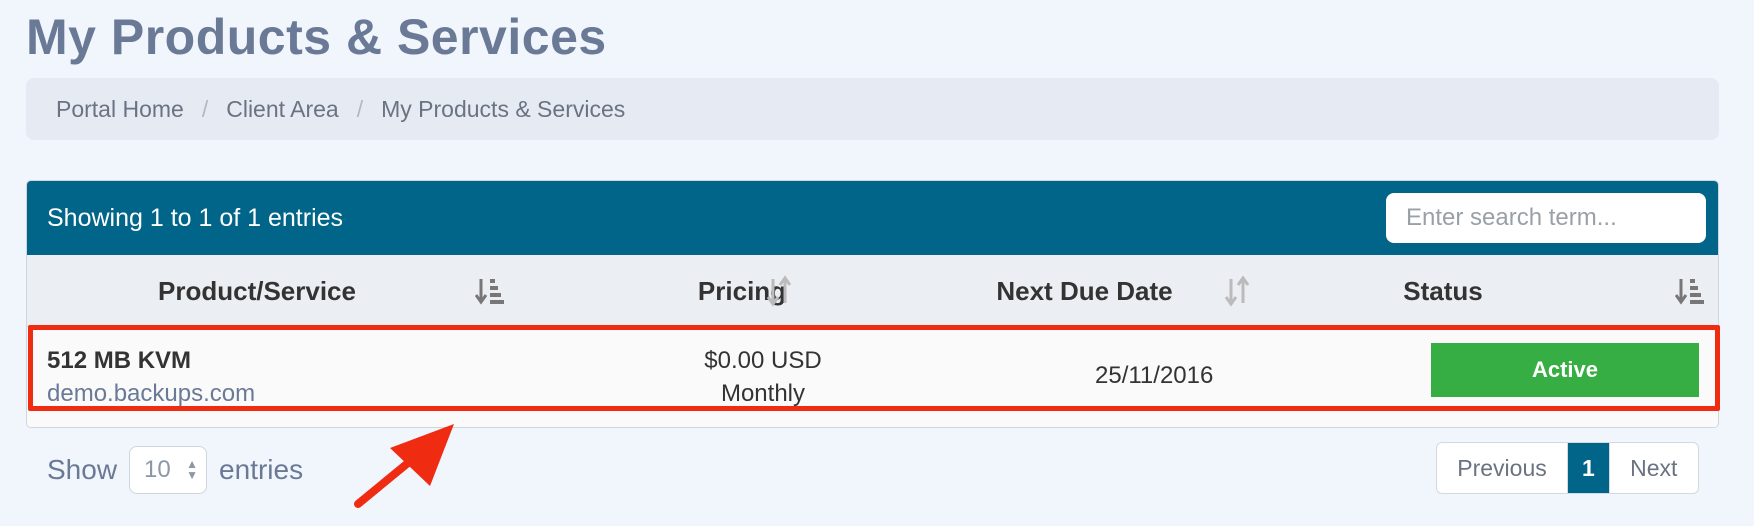 Image resolution: width=1754 pixels, height=526 pixels. I want to click on column-header-due-date: Next Due Date, so click(1084, 291).